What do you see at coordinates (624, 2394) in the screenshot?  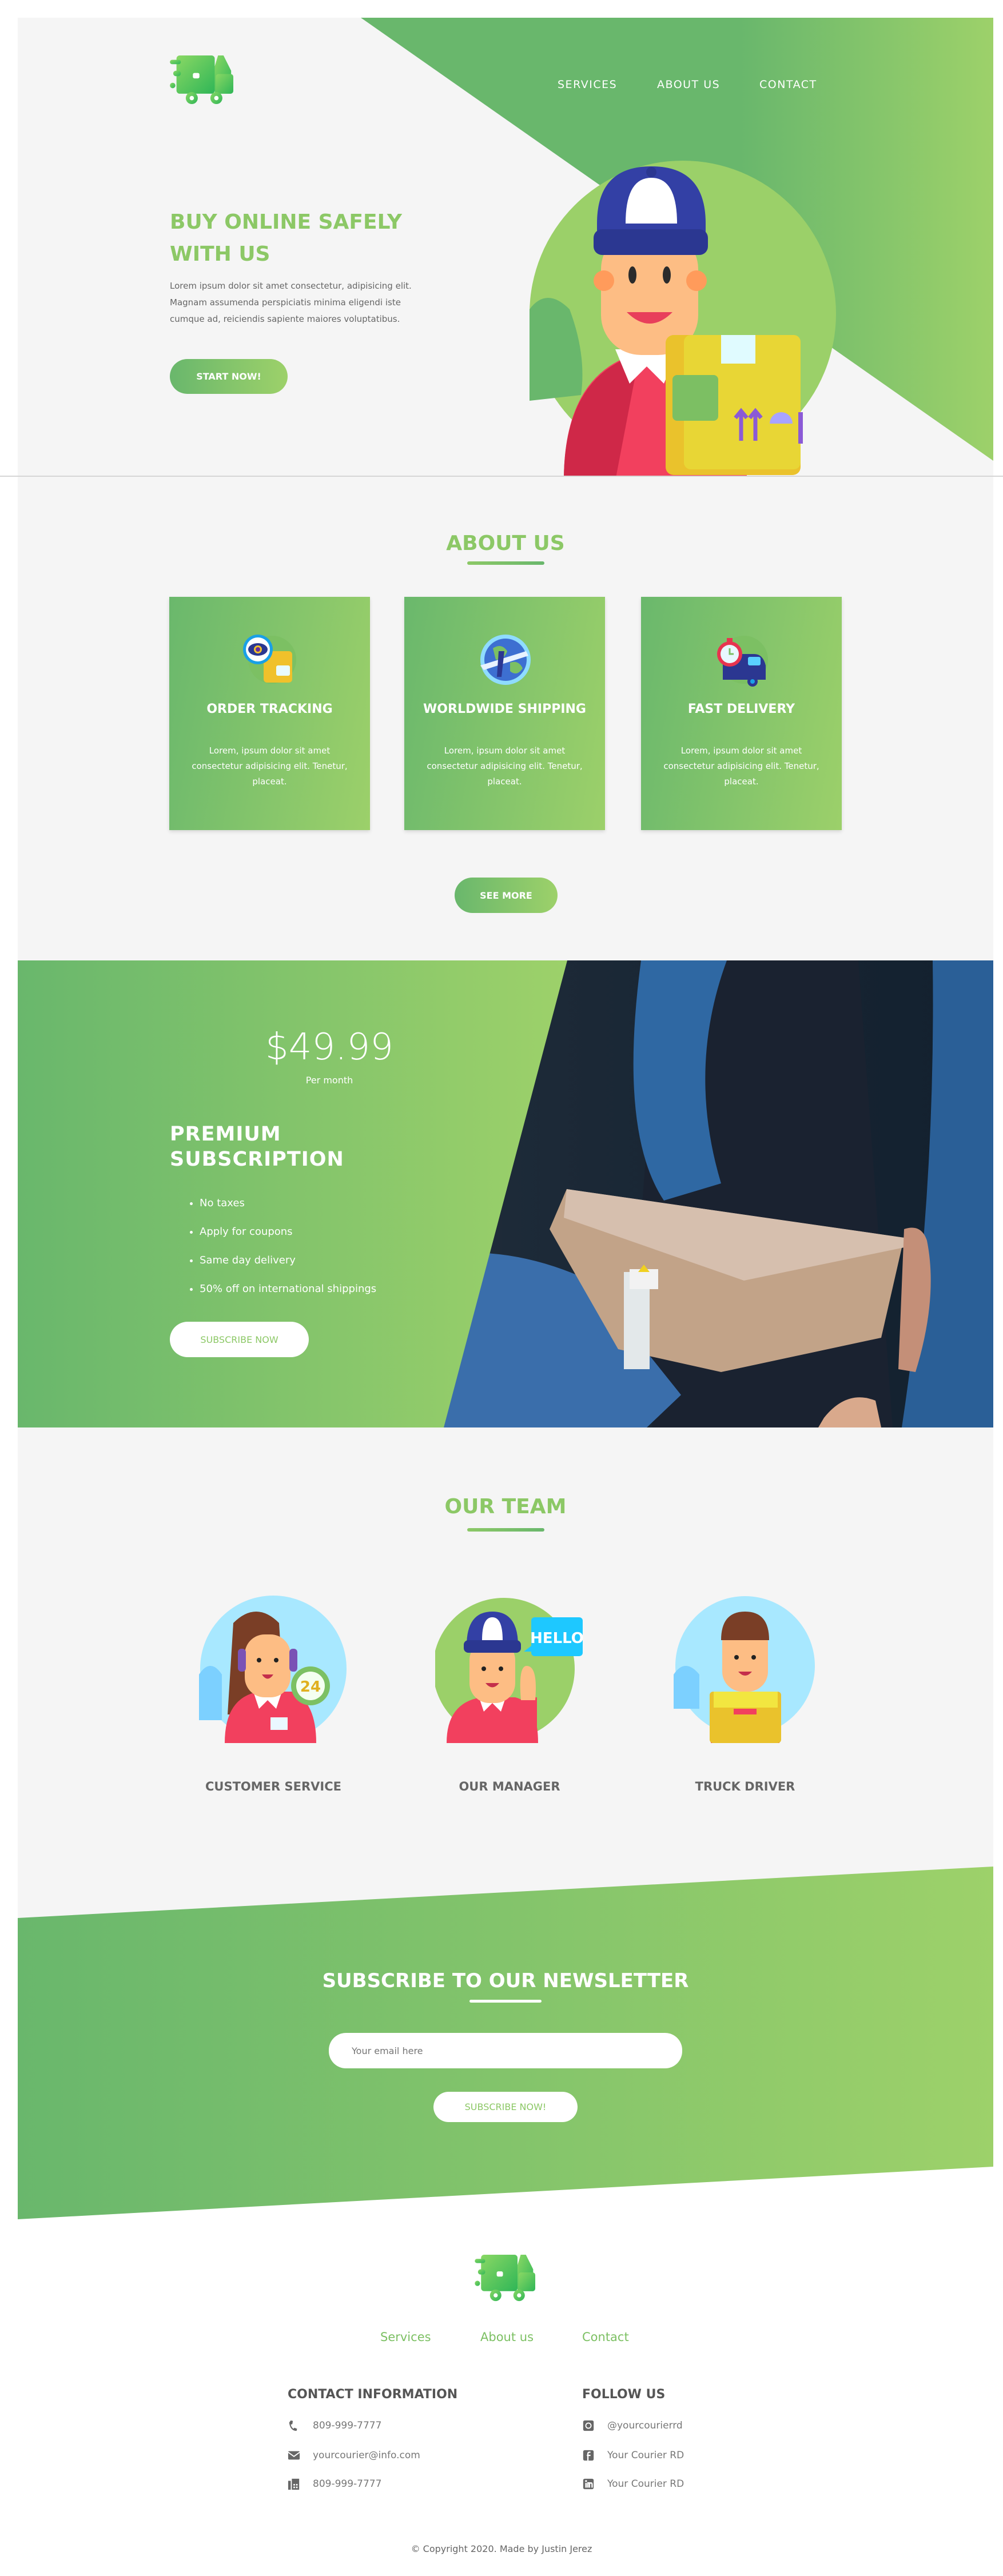 I see `follow-us-heading: FOLLOW US` at bounding box center [624, 2394].